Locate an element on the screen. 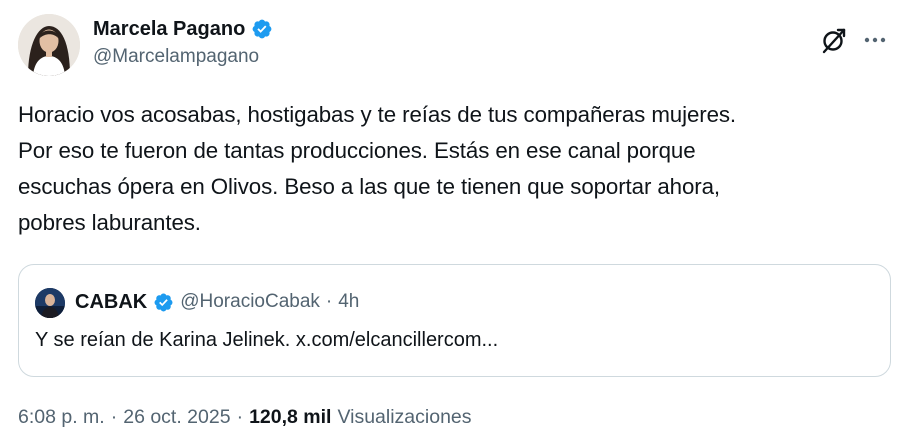 This screenshot has height=448, width=912. author-avatar is located at coordinates (49, 45).